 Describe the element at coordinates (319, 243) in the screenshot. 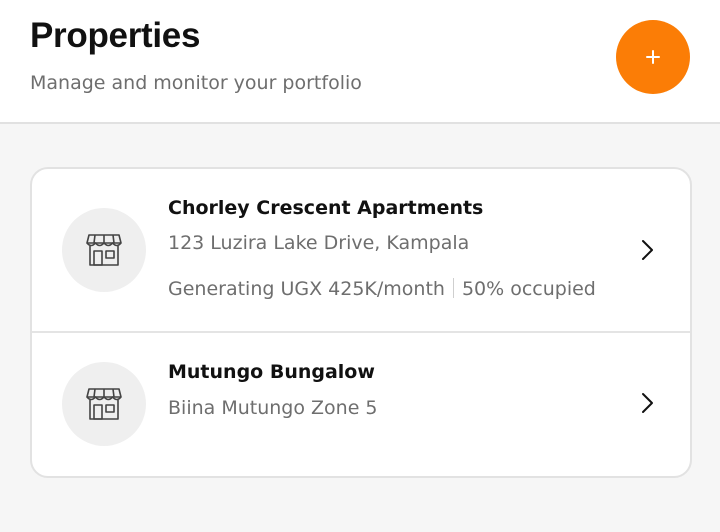

I see `property-address: 123 Luzira Lake Drive, Kampala` at that location.